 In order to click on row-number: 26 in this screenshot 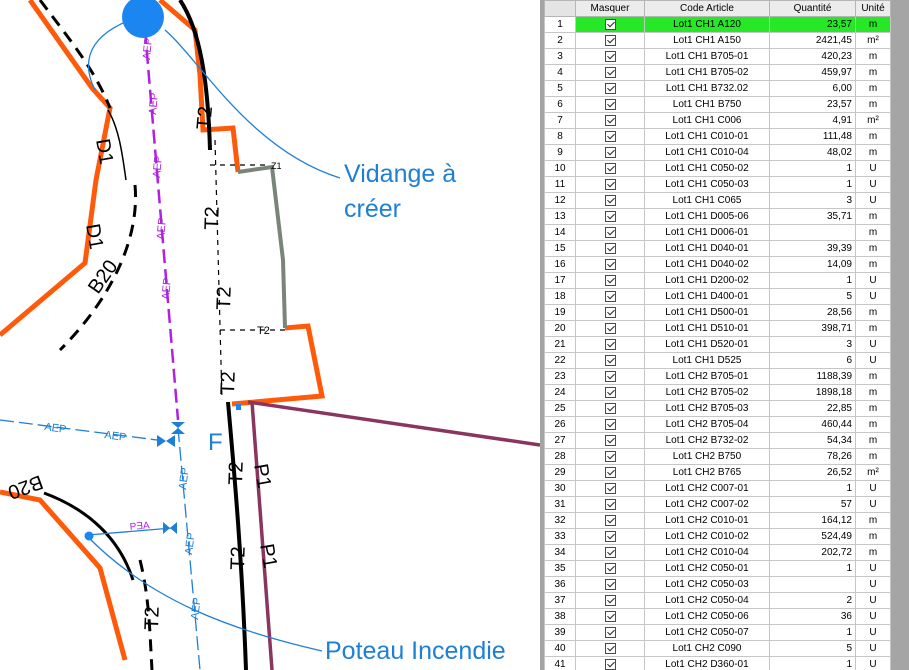, I will do `click(560, 424)`.